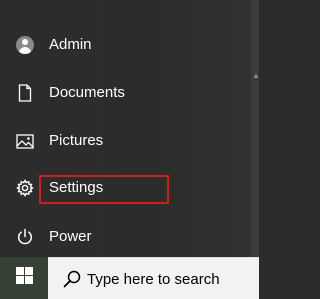  Describe the element at coordinates (72, 279) in the screenshot. I see `search-icon` at that location.